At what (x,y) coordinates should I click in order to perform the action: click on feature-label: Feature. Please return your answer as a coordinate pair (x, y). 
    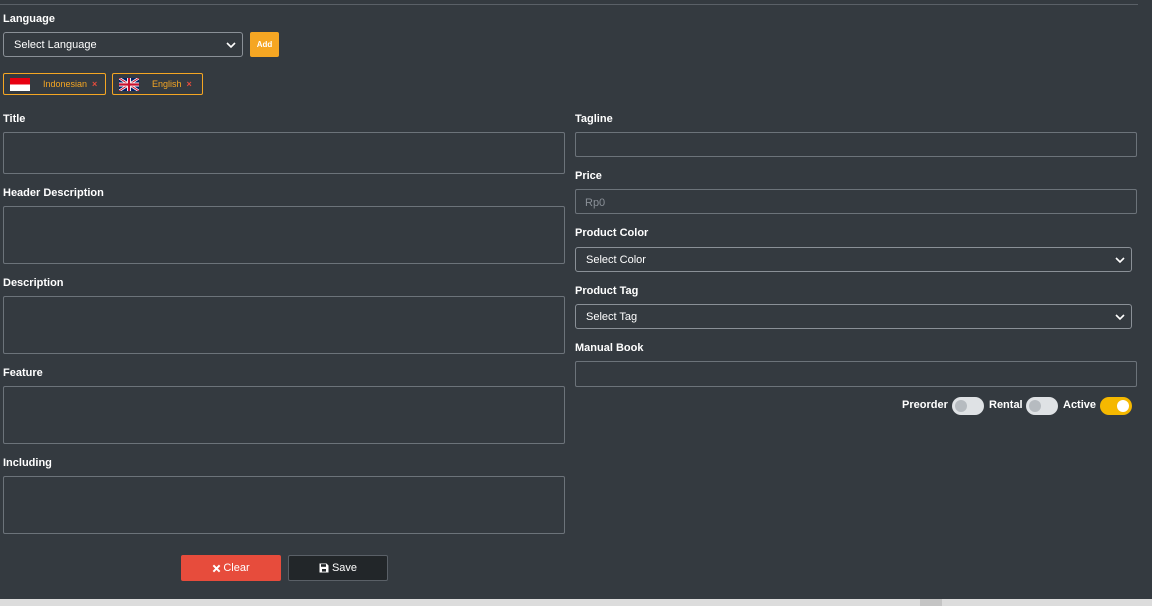
    Looking at the image, I should click on (23, 373).